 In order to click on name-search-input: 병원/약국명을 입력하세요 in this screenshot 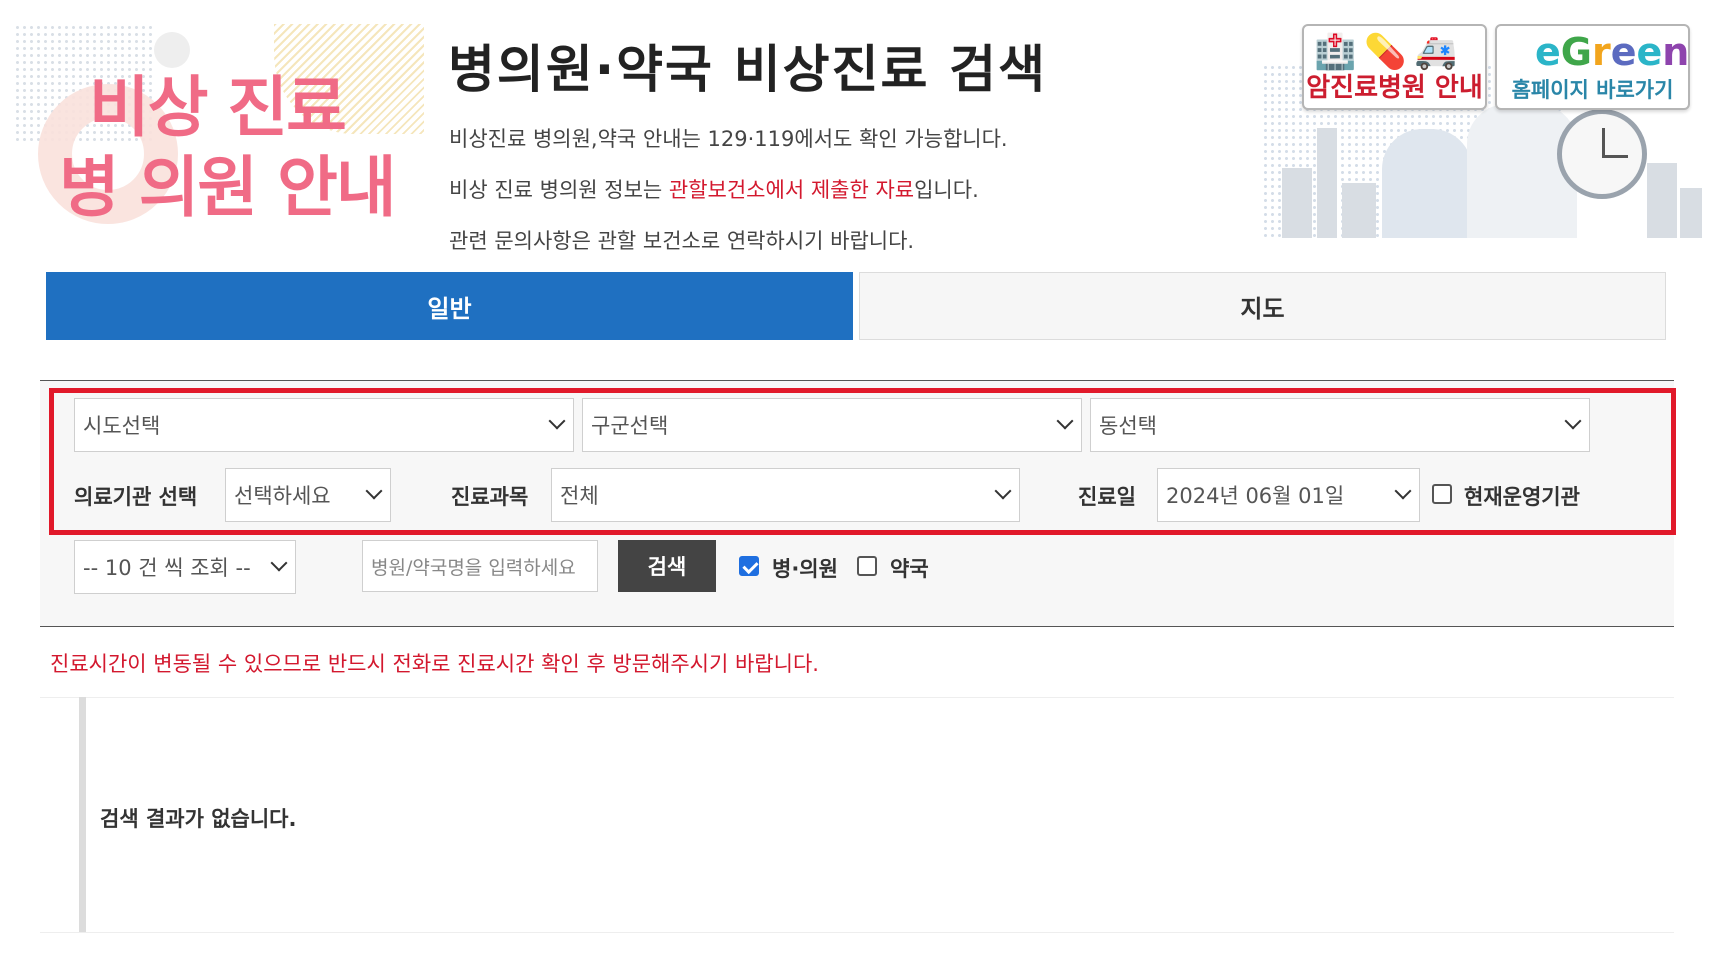, I will do `click(480, 566)`.